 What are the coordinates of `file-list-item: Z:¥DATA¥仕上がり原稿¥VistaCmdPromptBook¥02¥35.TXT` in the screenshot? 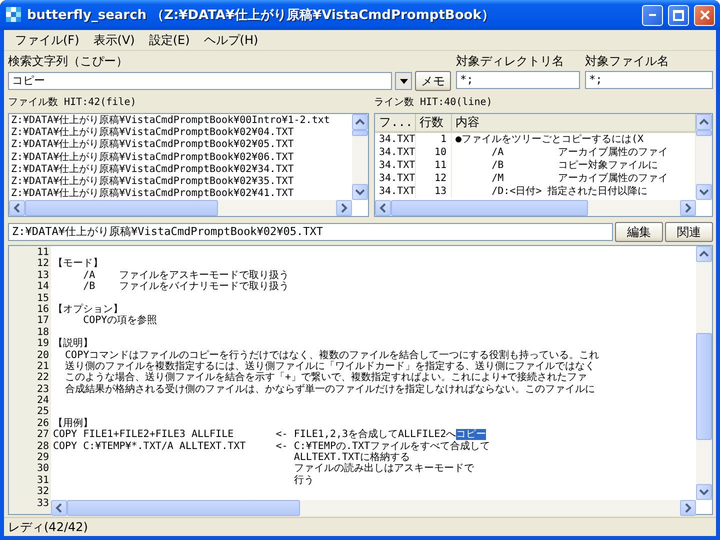 It's located at (180, 182).